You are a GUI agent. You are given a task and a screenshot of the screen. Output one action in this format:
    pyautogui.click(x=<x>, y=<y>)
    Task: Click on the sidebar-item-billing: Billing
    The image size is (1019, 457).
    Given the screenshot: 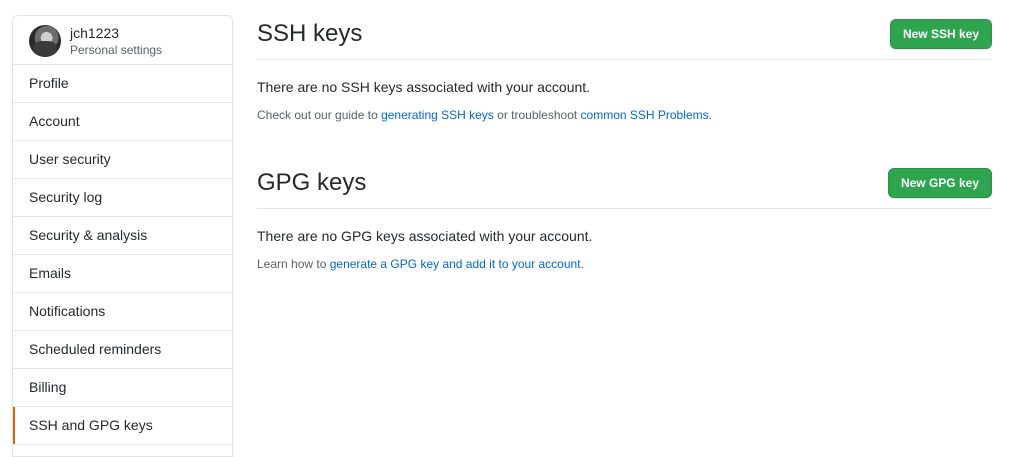 What is the action you would take?
    pyautogui.click(x=122, y=388)
    